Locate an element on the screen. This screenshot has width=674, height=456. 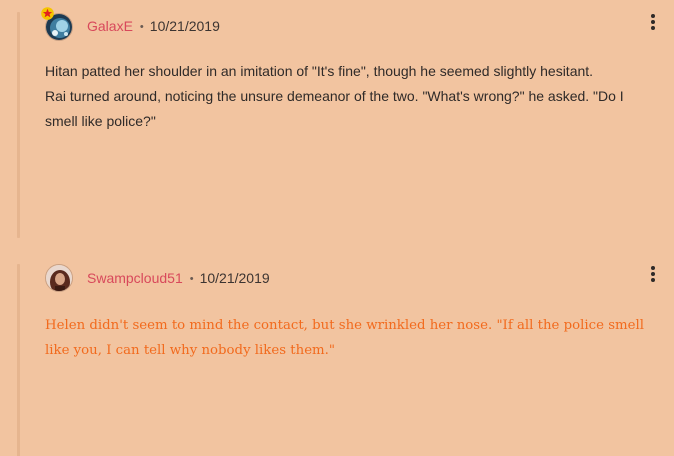
user-avatar is located at coordinates (59, 278).